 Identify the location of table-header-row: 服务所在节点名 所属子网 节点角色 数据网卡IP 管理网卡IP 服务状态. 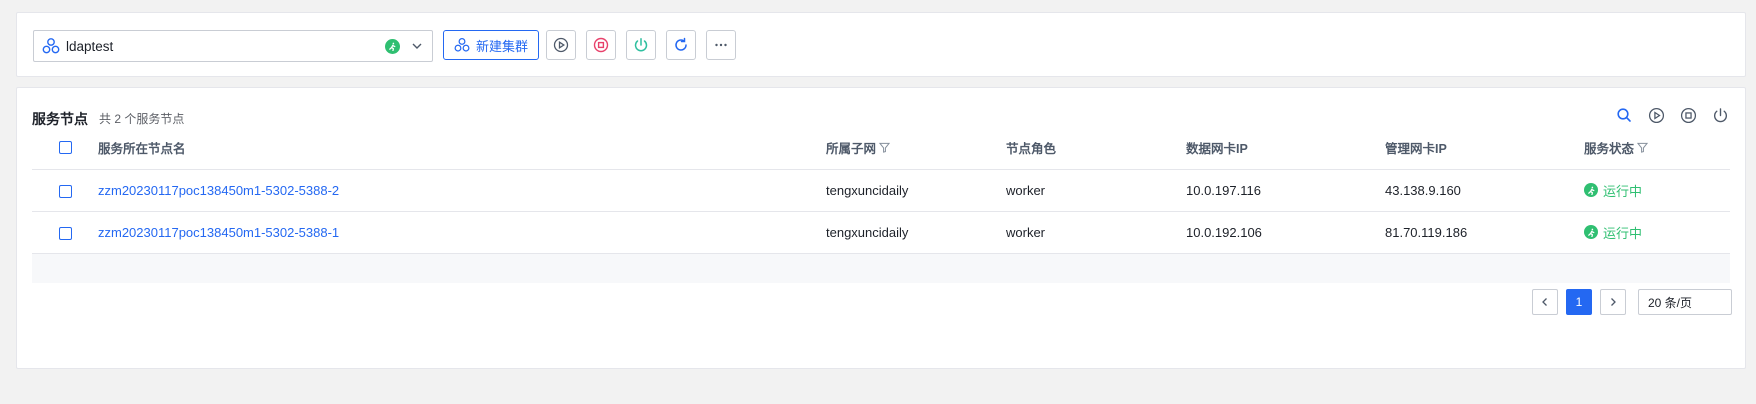
(881, 148).